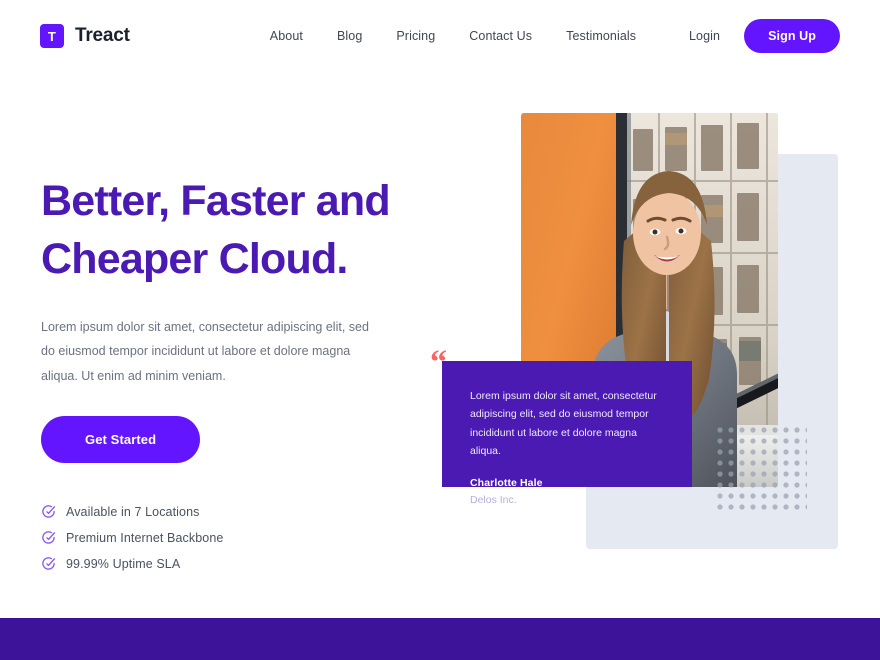  Describe the element at coordinates (241, 563) in the screenshot. I see `list-item: 99.99% Uptime SLA` at that location.